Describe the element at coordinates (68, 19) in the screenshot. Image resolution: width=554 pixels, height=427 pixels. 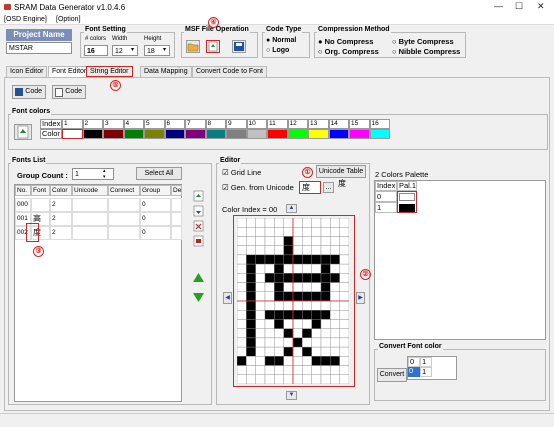
I see `menu-option: [Option]` at that location.